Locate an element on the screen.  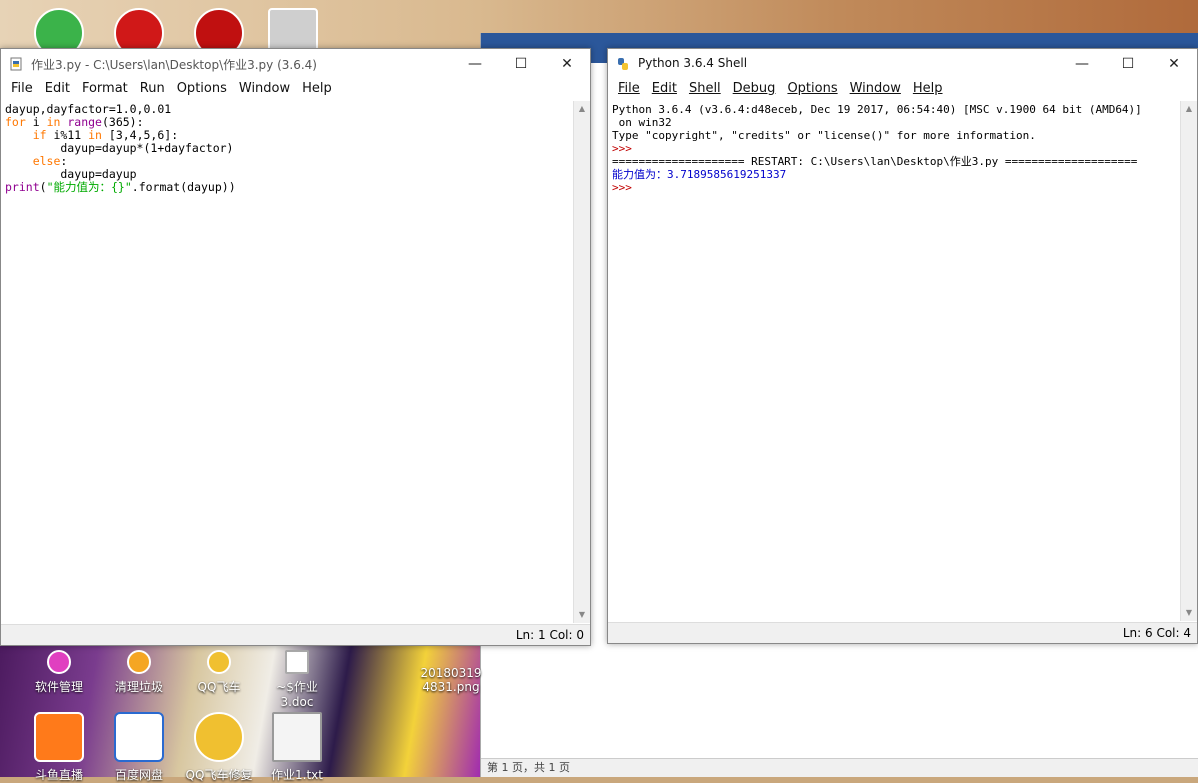
shell-window-controls: — ☐ ✕ is located at coordinates (1128, 64).